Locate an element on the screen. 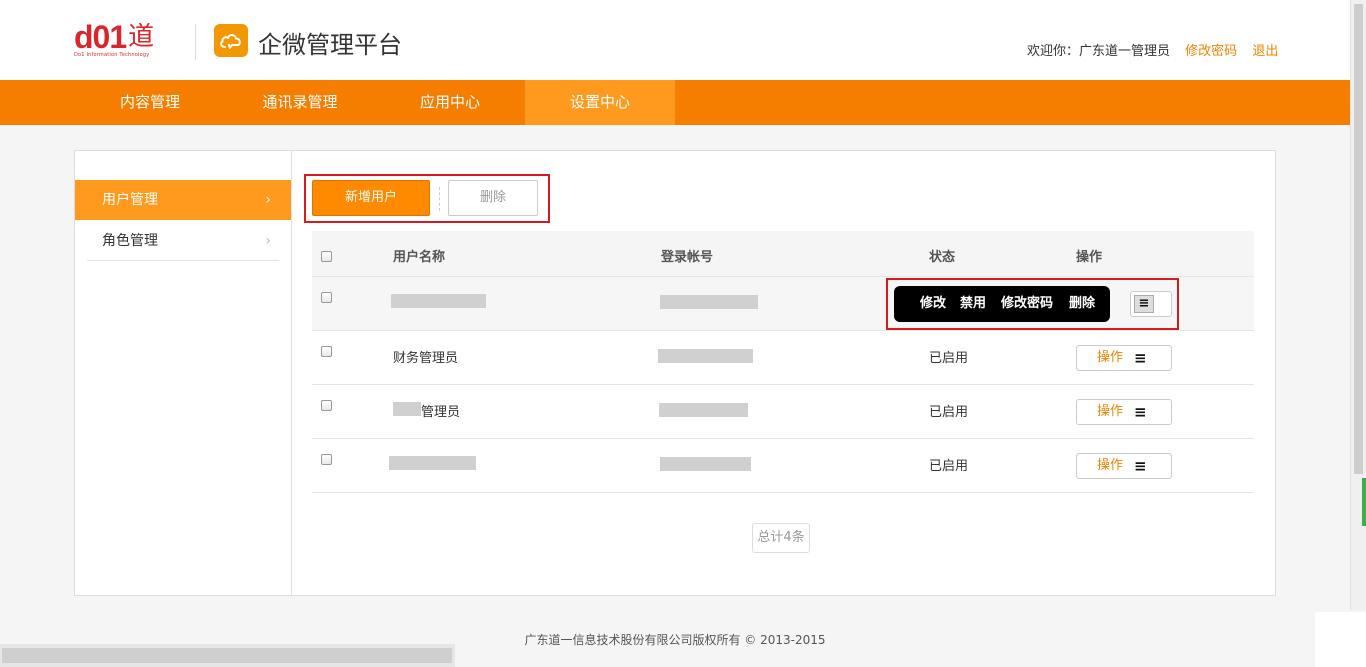 The width and height of the screenshot is (1366, 667). column-header-username: 用户名称 is located at coordinates (419, 257).